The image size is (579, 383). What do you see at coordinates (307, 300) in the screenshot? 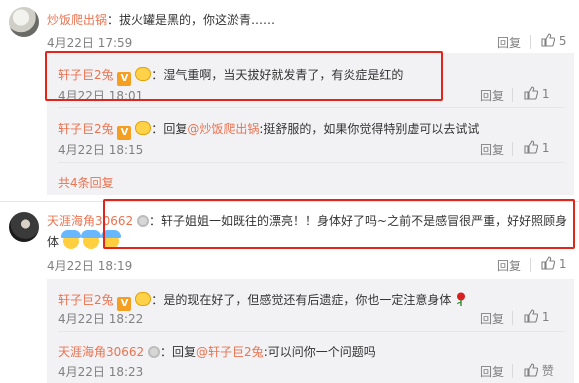
I see `reply-text: 是的现在好了，但感觉还有后遗症，你也一定注意身体` at bounding box center [307, 300].